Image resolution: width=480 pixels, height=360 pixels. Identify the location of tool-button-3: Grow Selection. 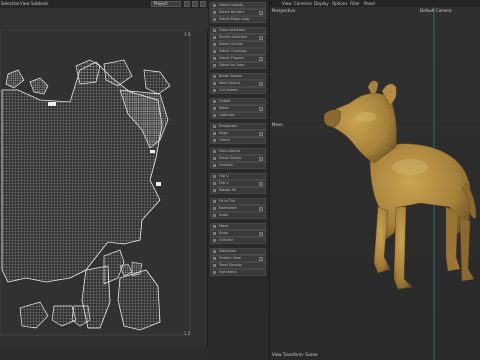
(238, 30).